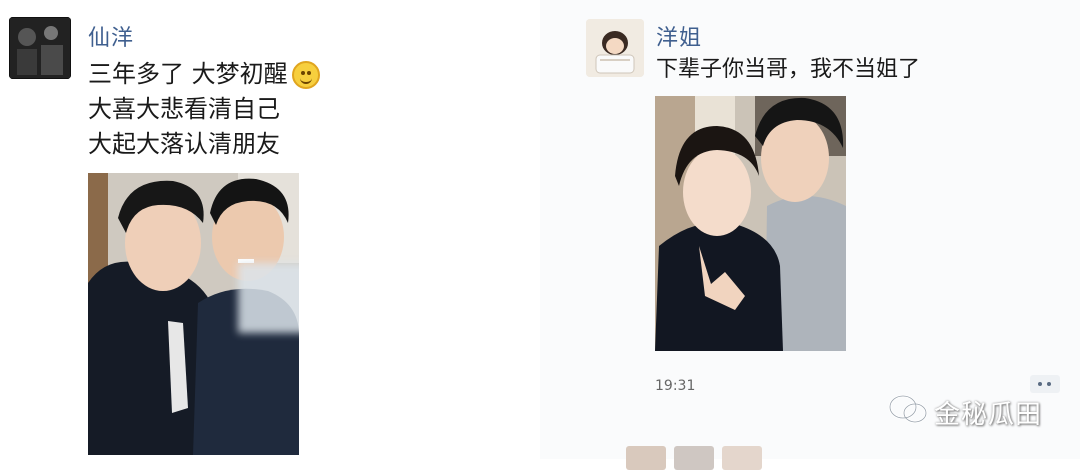 This screenshot has width=1080, height=470. I want to click on post-text-line-1: 三年多了 大梦初醒, so click(204, 74).